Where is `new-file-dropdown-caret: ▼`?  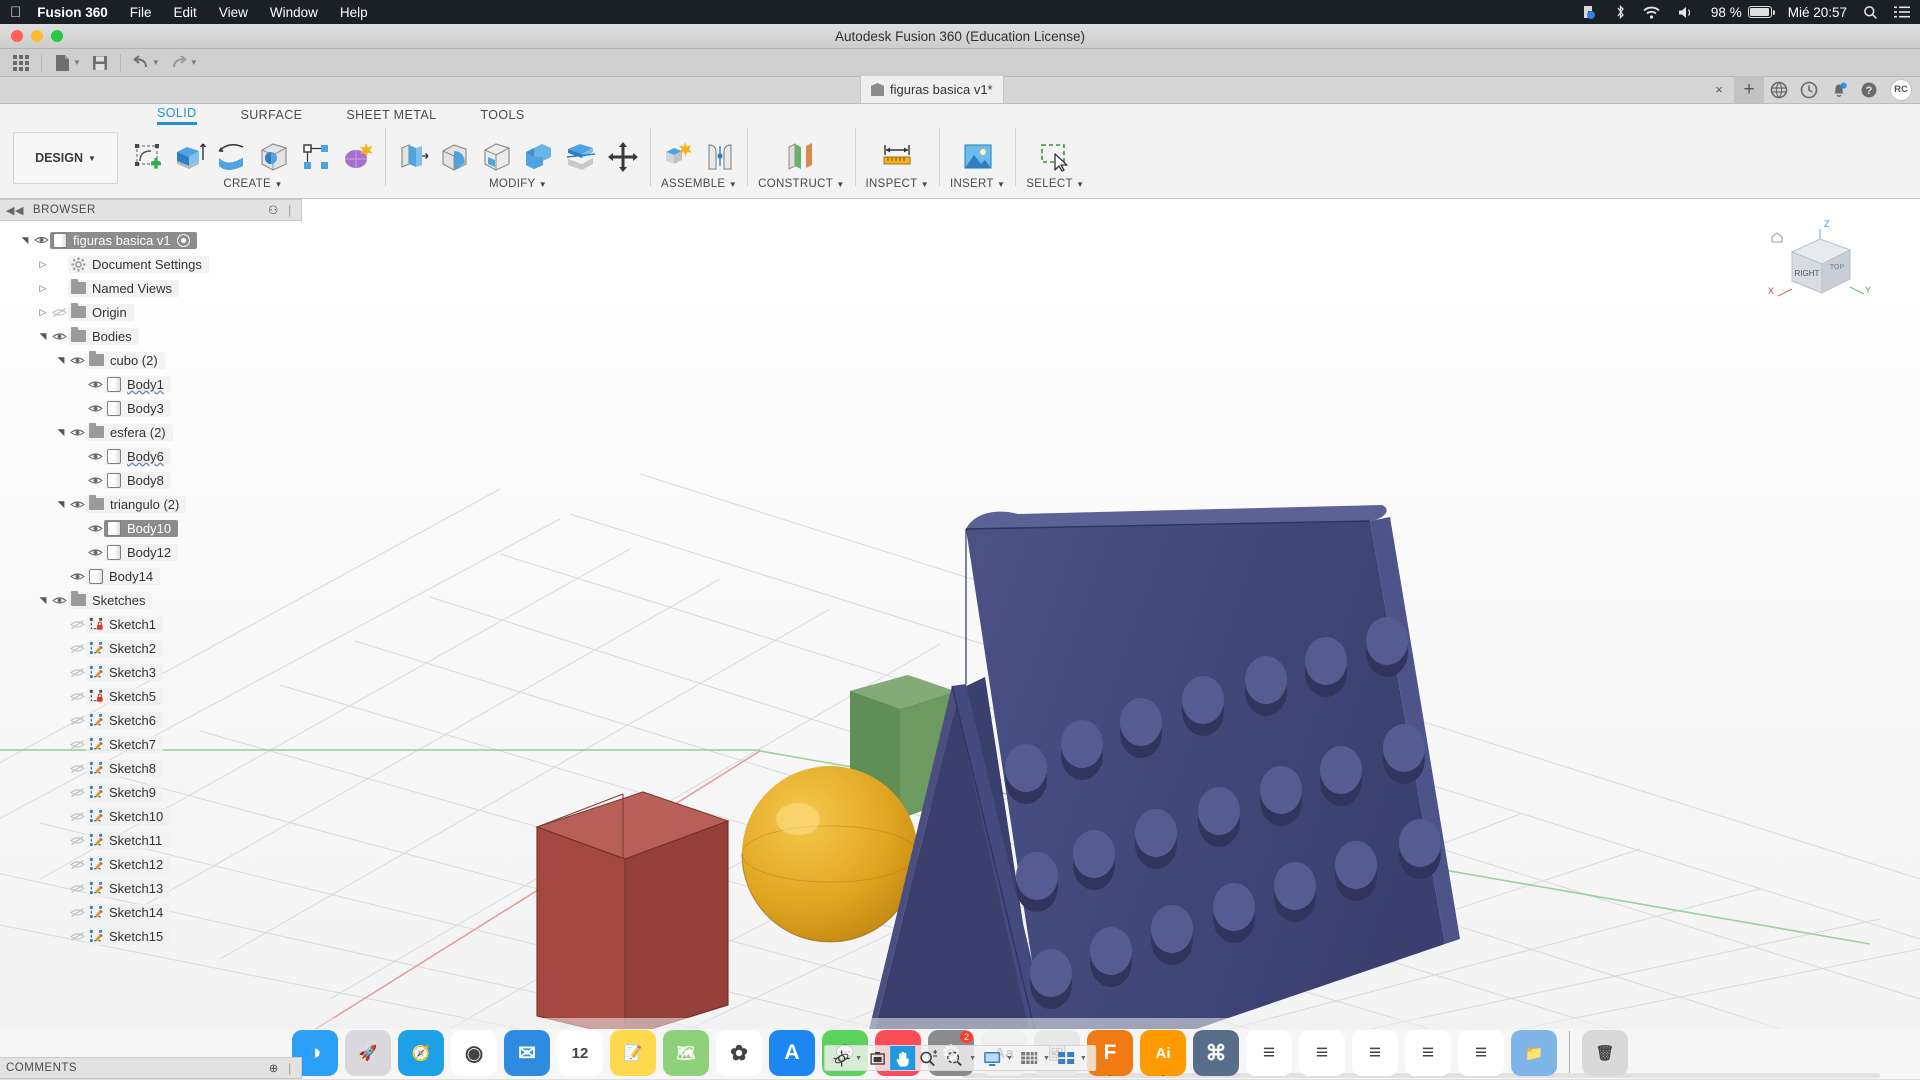
new-file-dropdown-caret: ▼ is located at coordinates (77, 62).